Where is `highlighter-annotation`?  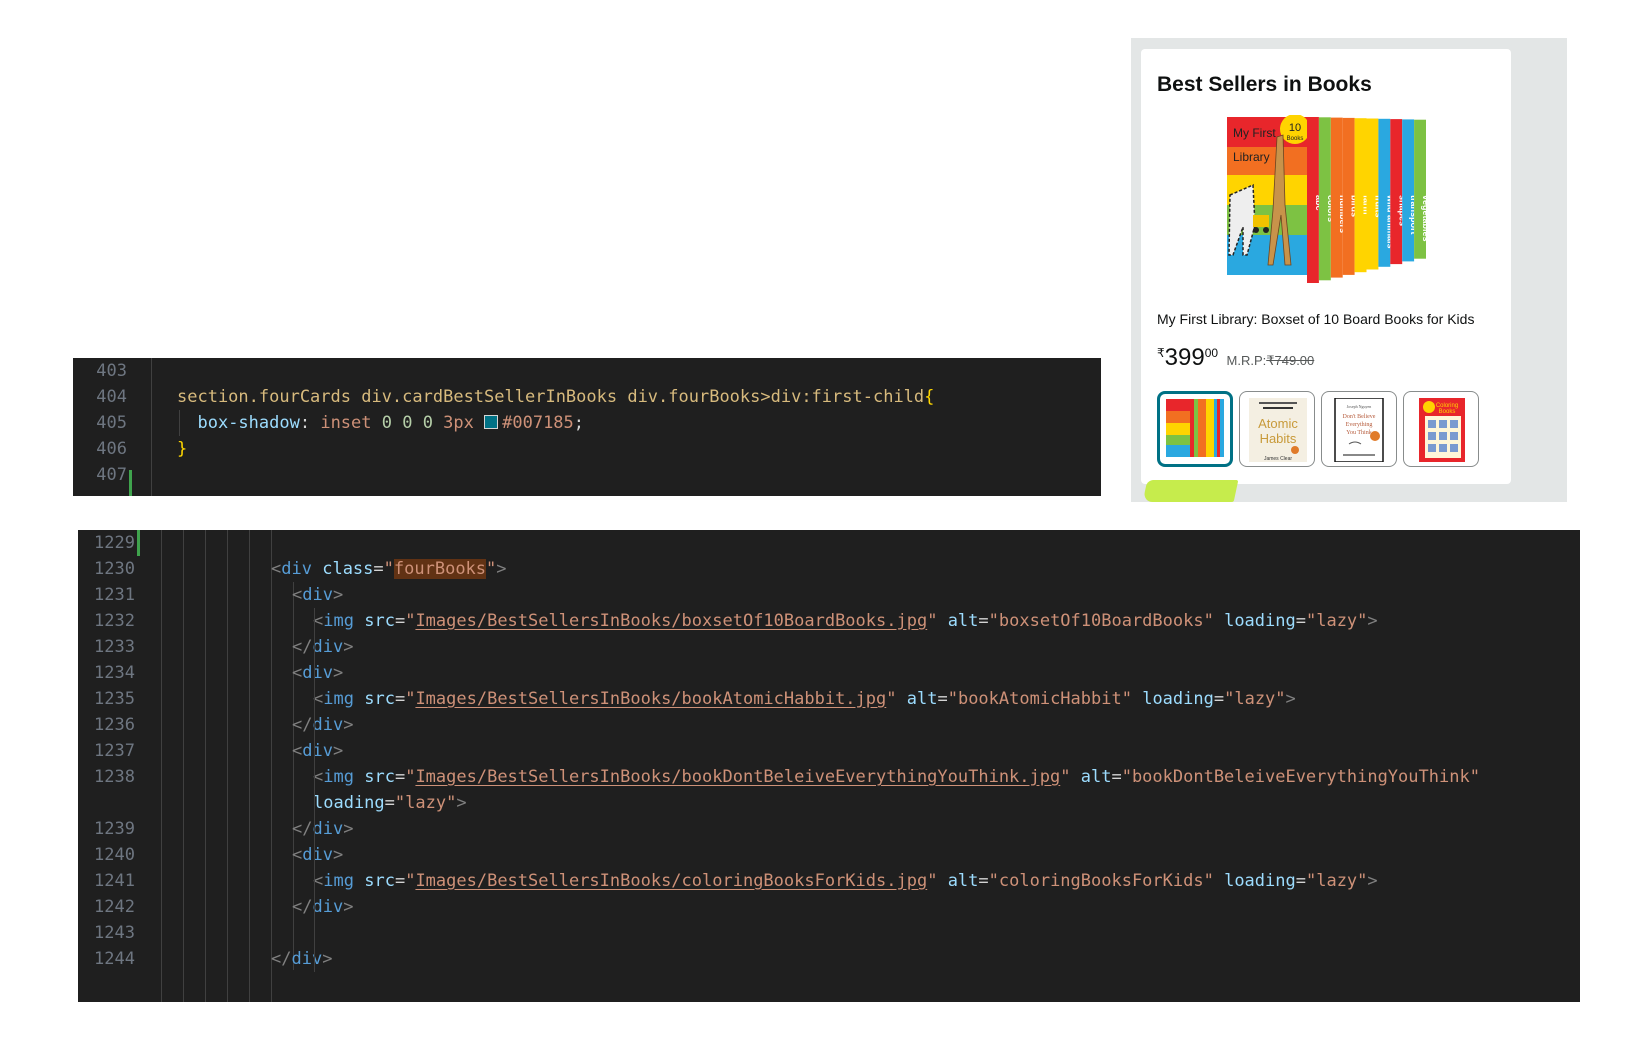
highlighter-annotation is located at coordinates (1190, 491).